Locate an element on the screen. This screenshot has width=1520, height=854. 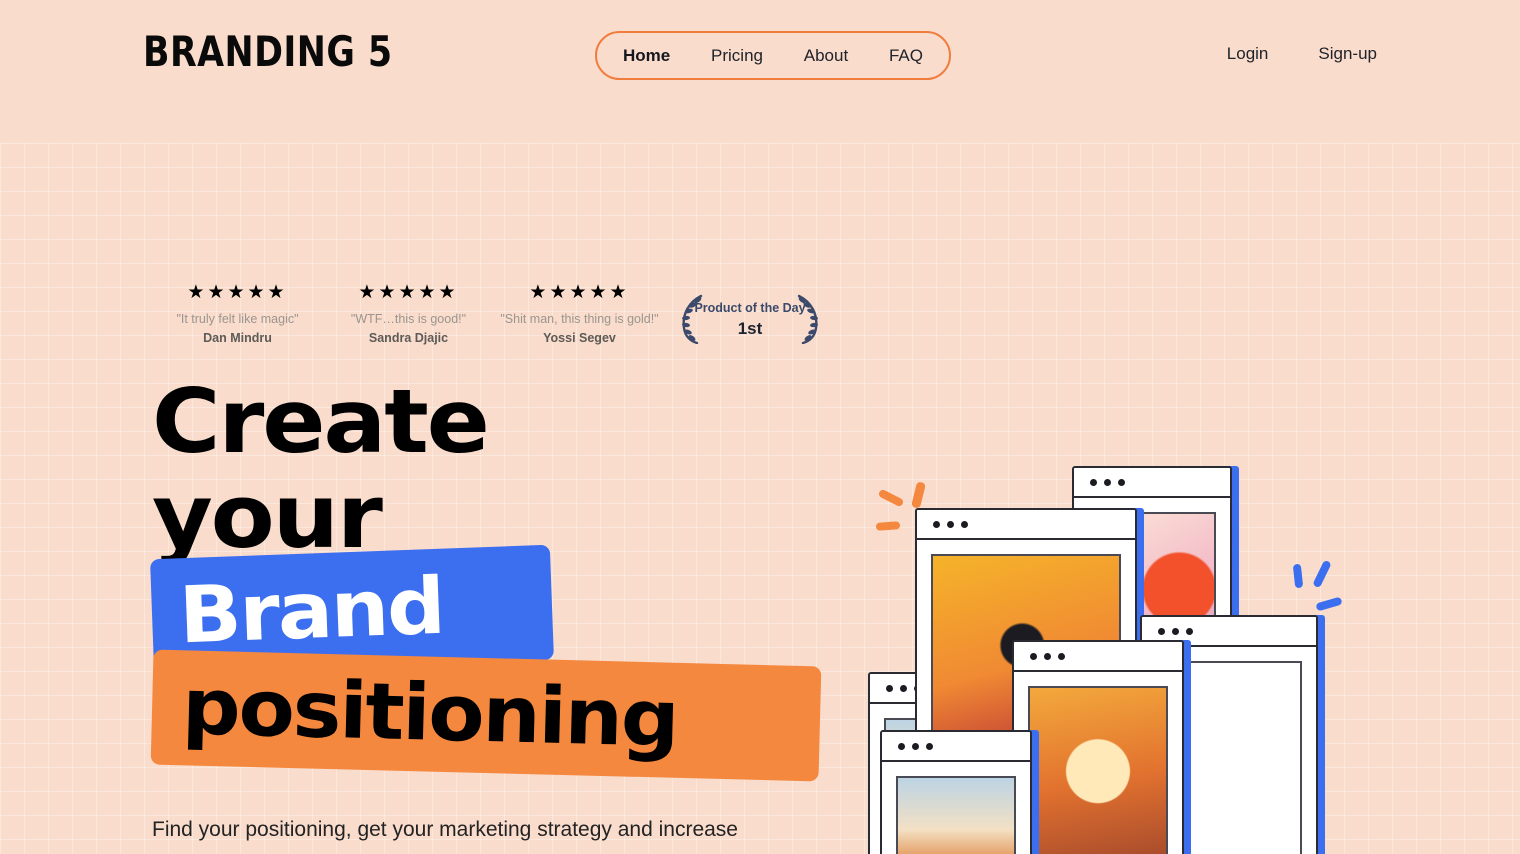
product-of-the-day-badge: Product of the Day 1st is located at coordinates (750, 320).